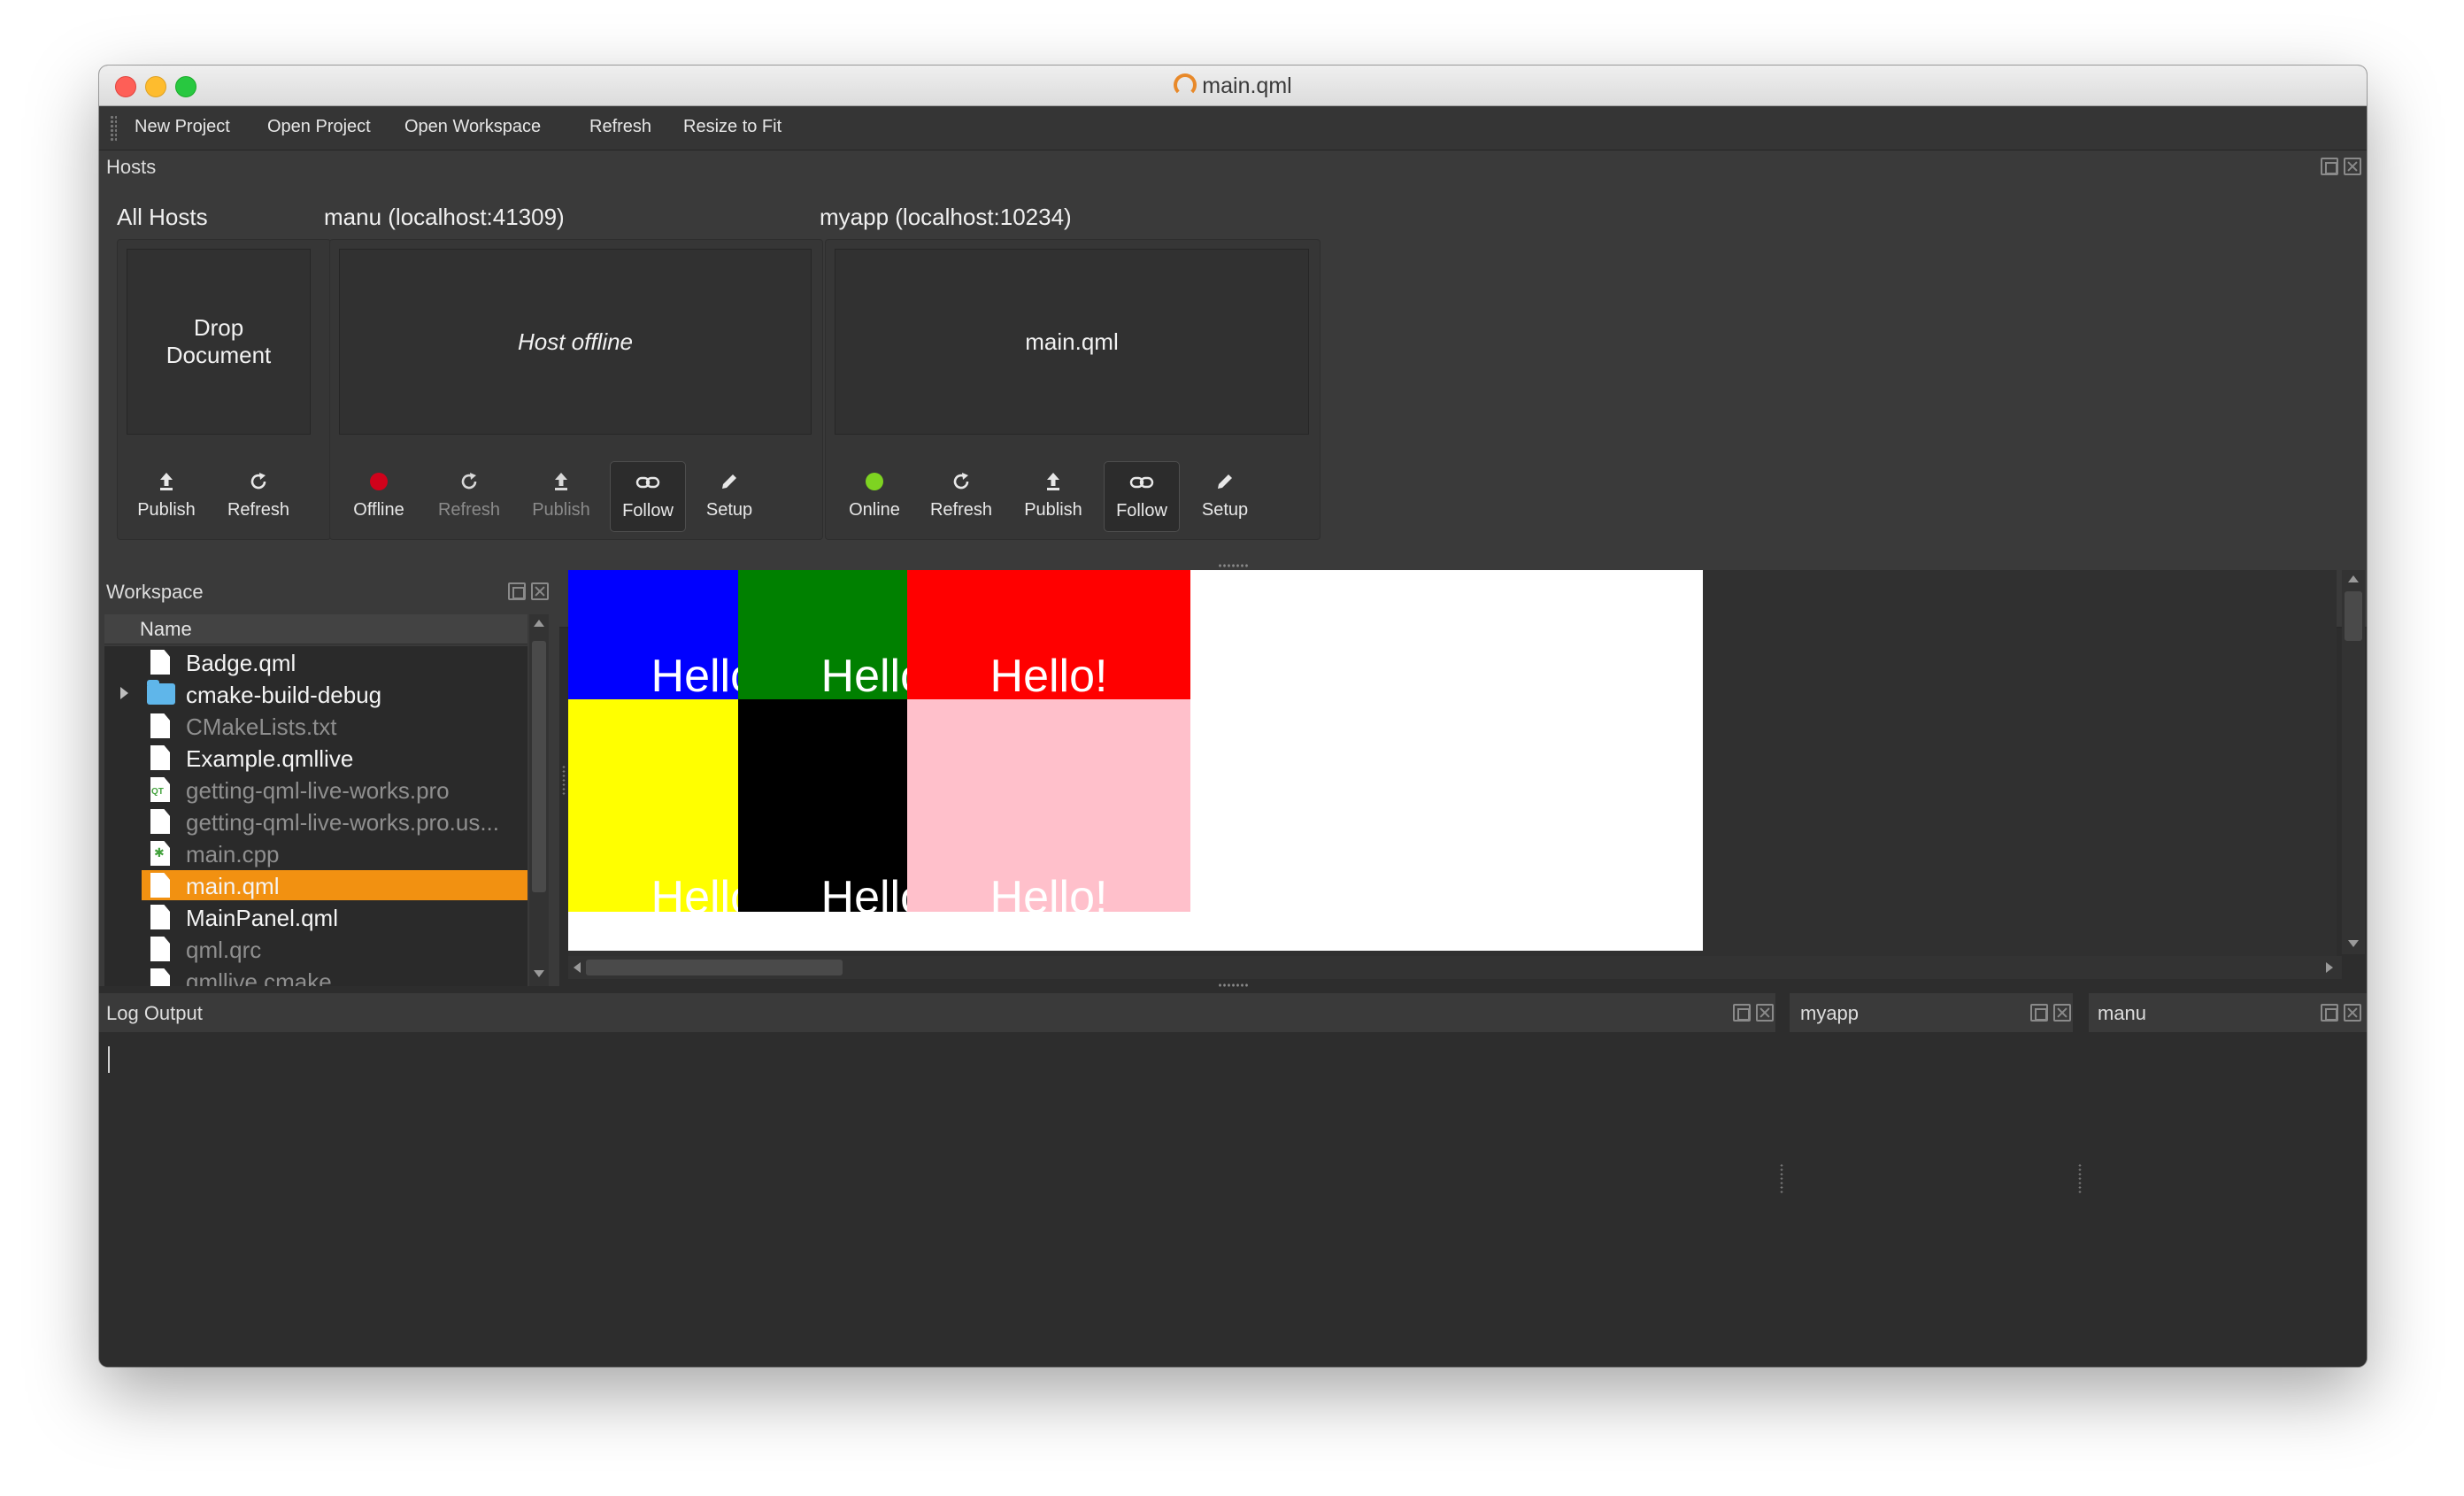 The image size is (2464, 1496). I want to click on tree-row: main.cpp, so click(316, 853).